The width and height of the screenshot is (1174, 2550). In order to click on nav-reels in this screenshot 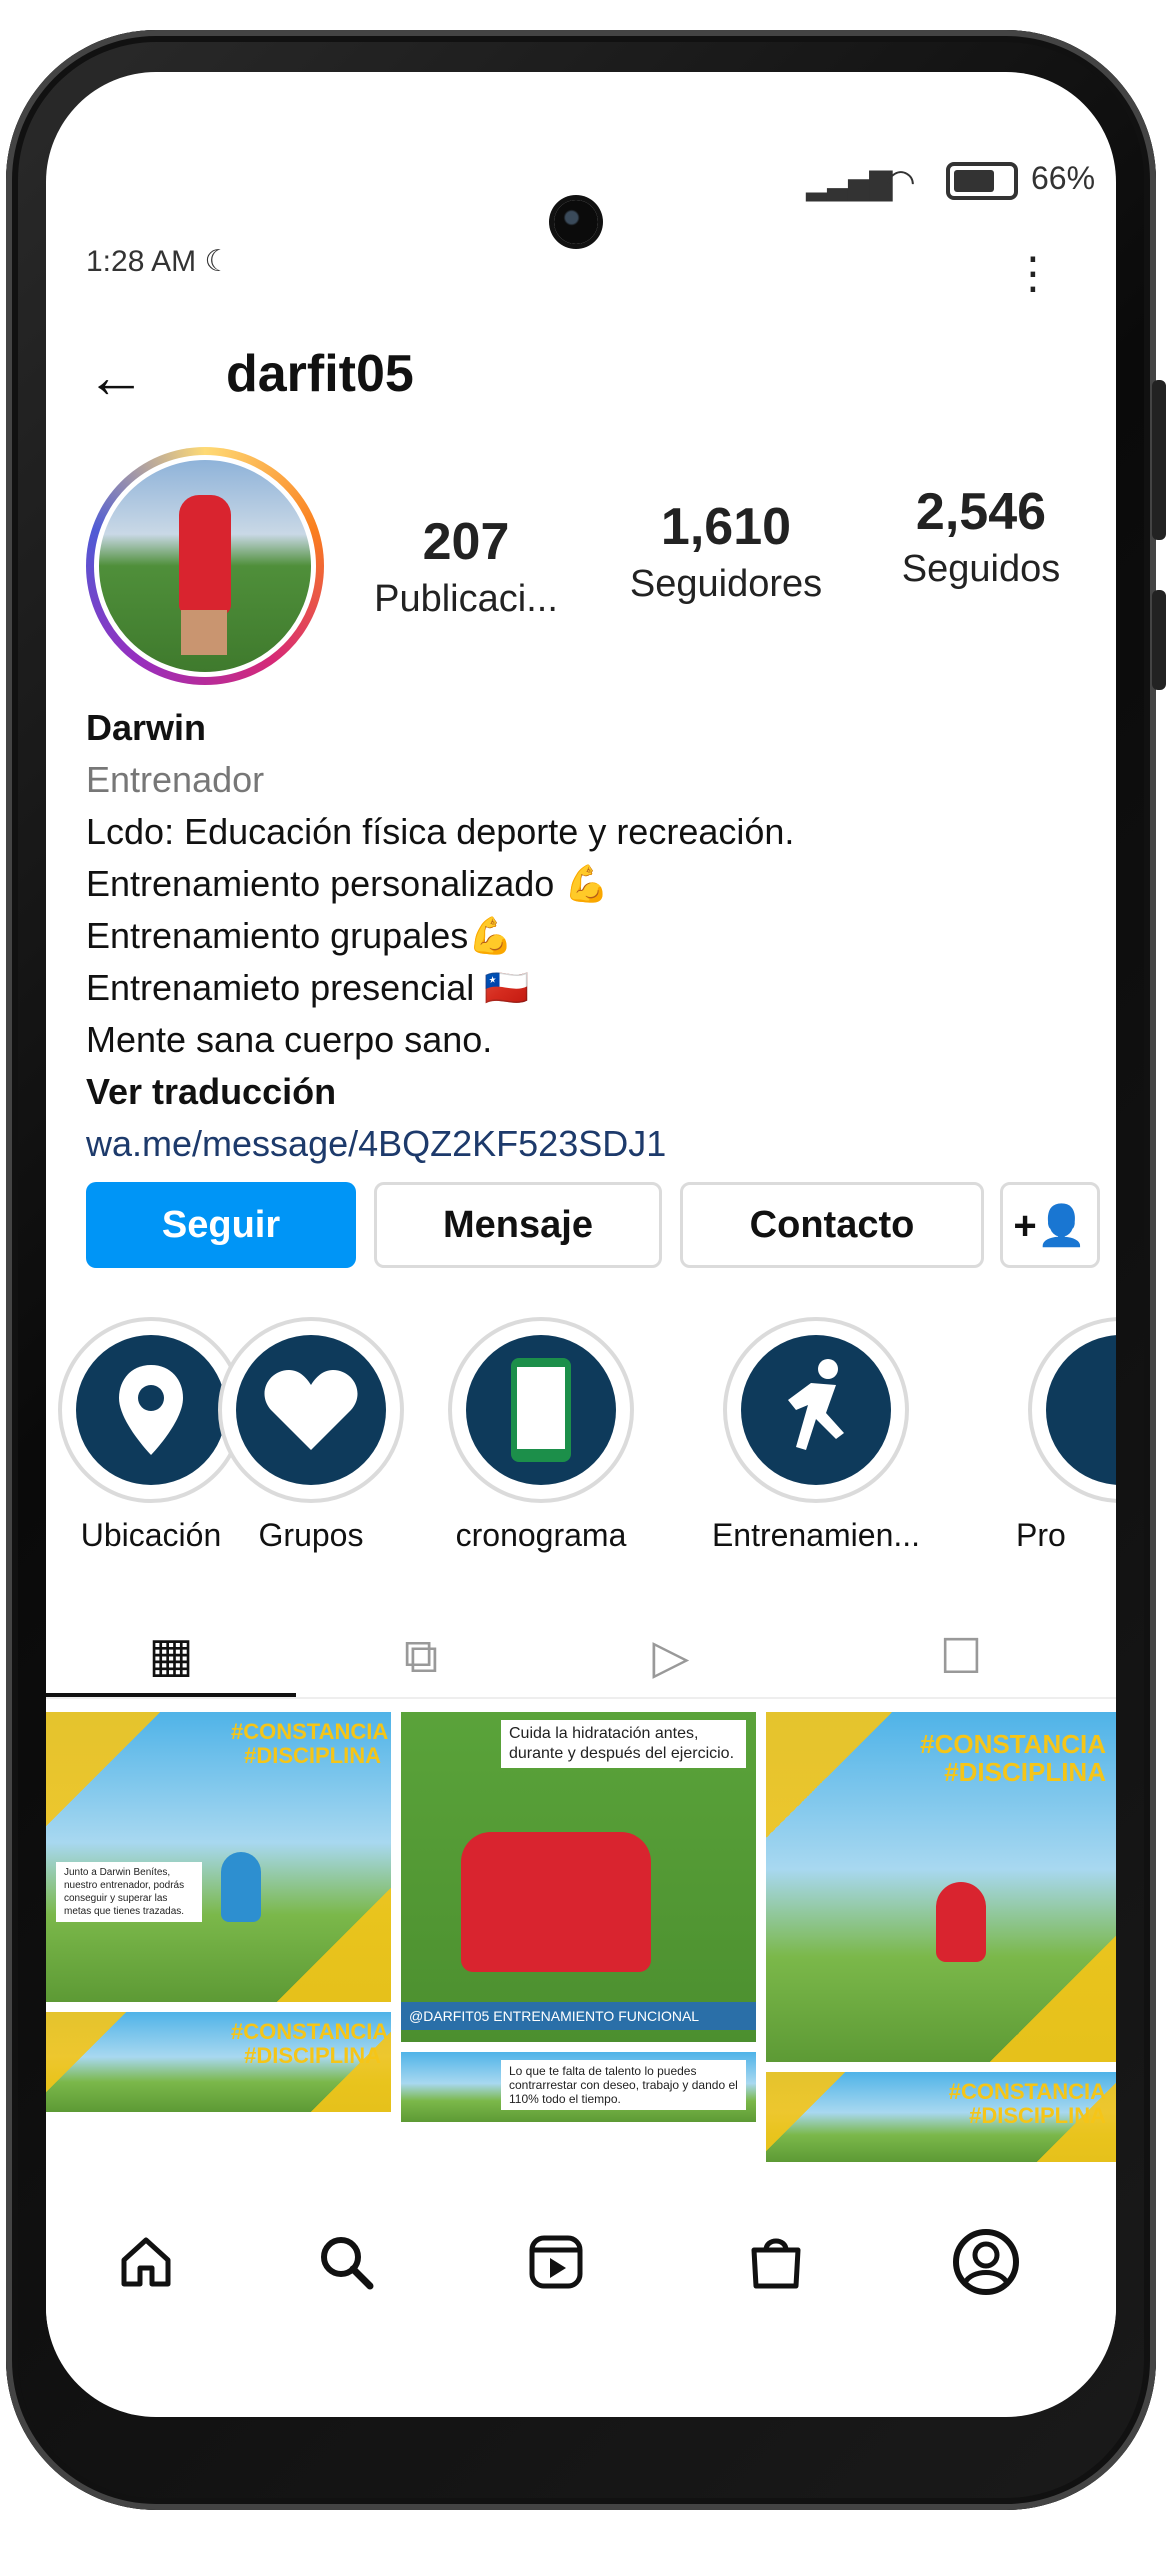, I will do `click(556, 2262)`.